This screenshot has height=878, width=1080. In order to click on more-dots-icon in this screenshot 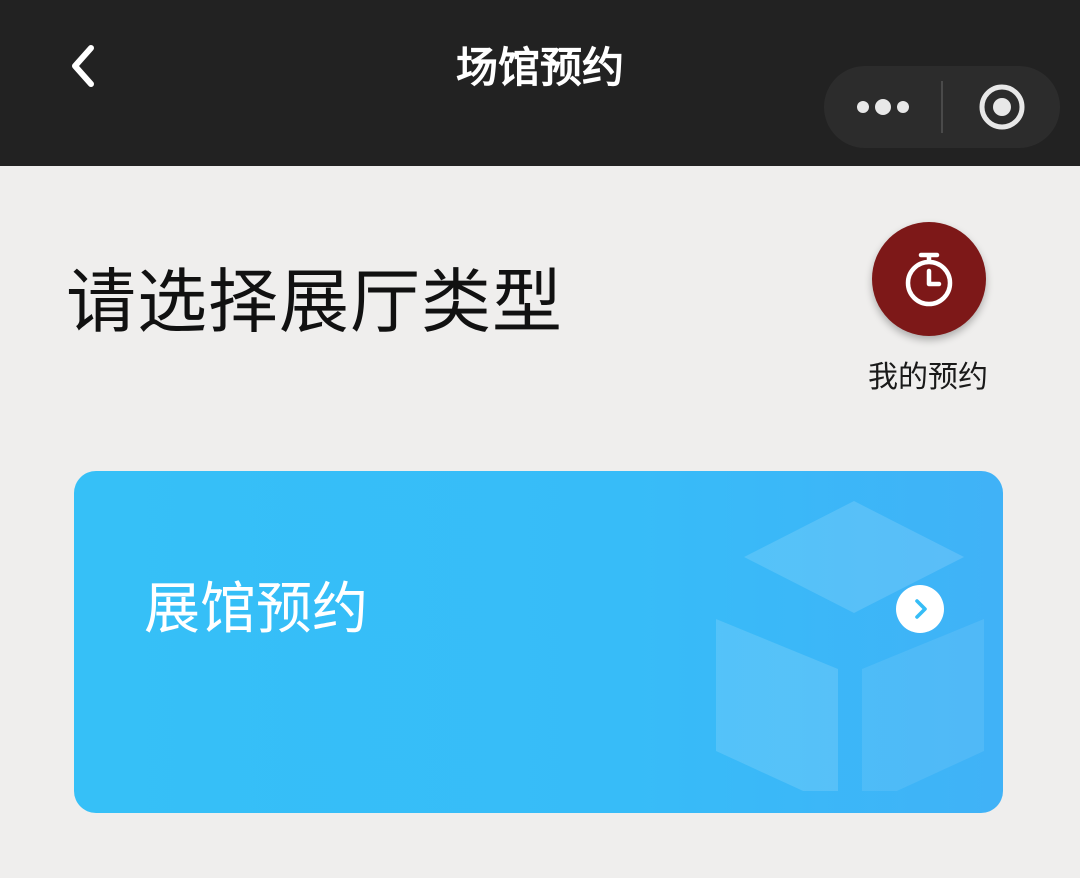, I will do `click(882, 107)`.